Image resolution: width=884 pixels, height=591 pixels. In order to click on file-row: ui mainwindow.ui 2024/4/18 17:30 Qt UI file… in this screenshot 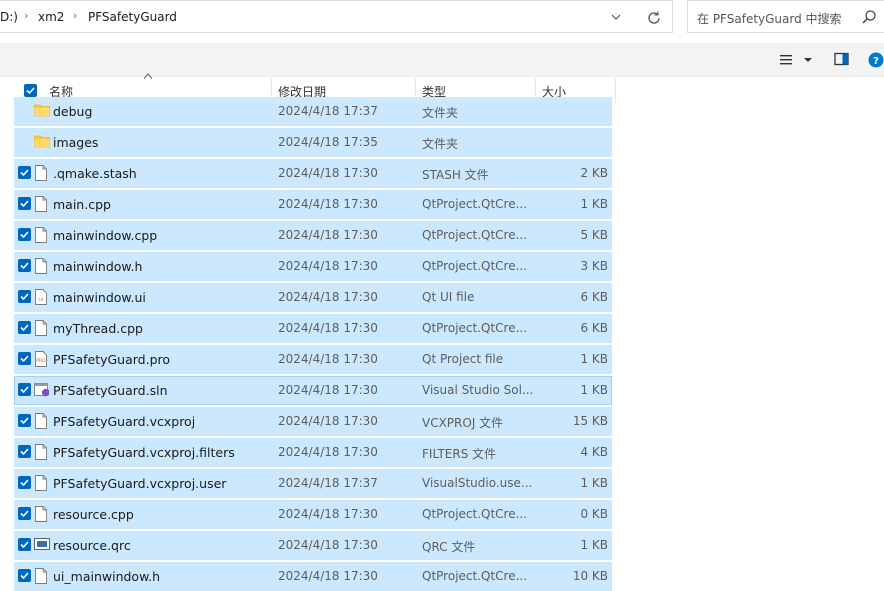, I will do `click(313, 297)`.